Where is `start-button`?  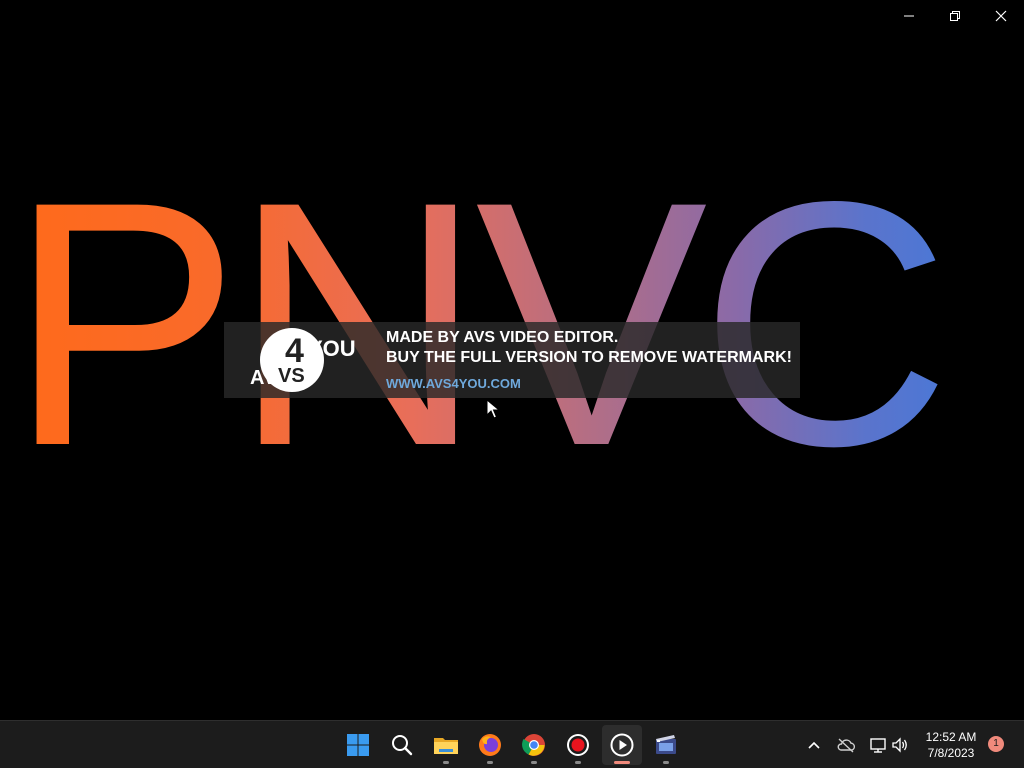 start-button is located at coordinates (358, 745).